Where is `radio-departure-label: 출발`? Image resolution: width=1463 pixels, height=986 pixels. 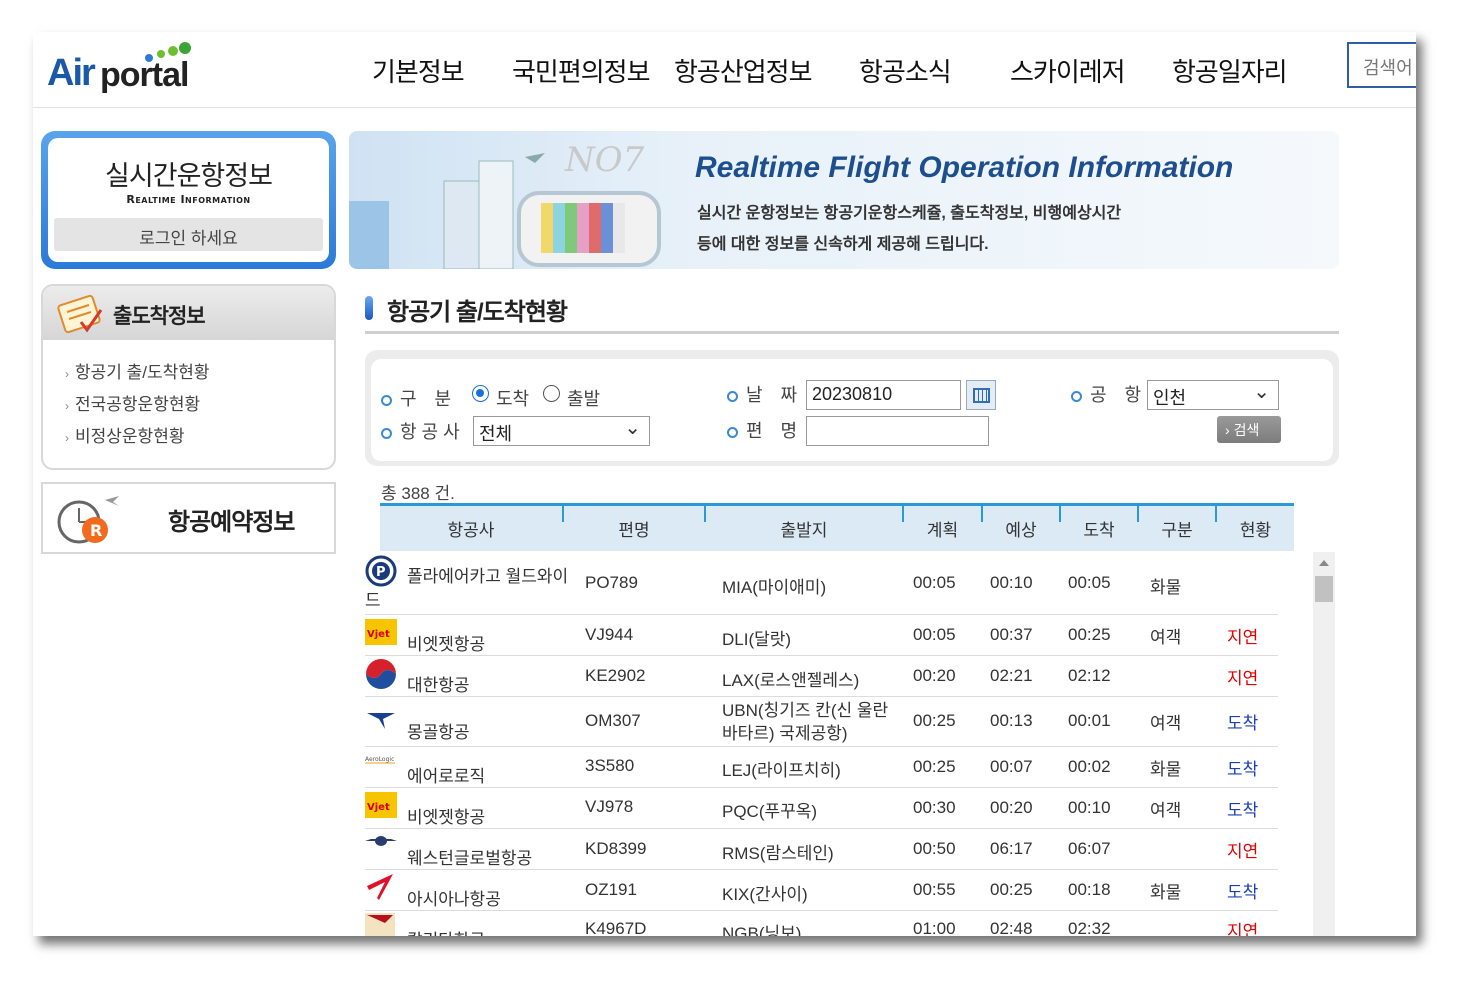 radio-departure-label: 출발 is located at coordinates (583, 398).